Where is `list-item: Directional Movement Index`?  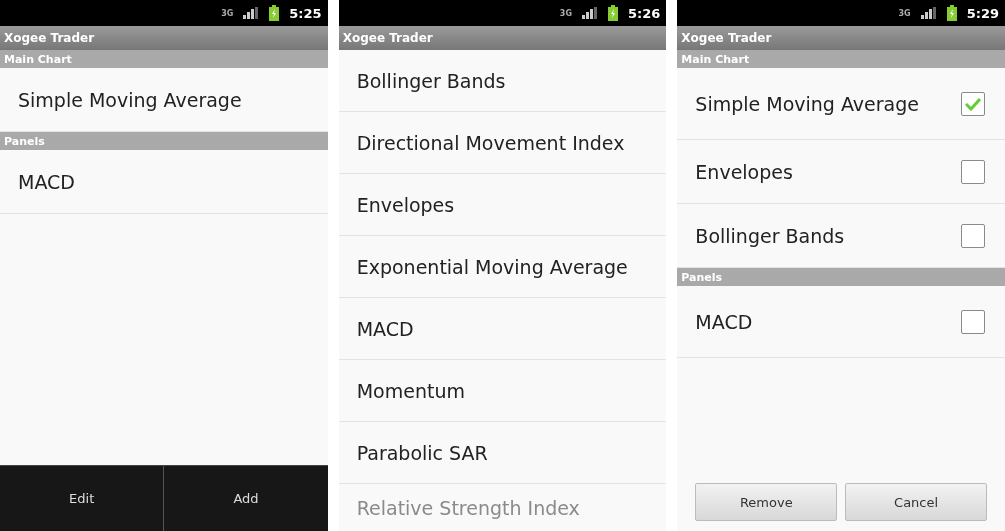
list-item: Directional Movement Index is located at coordinates (502, 143).